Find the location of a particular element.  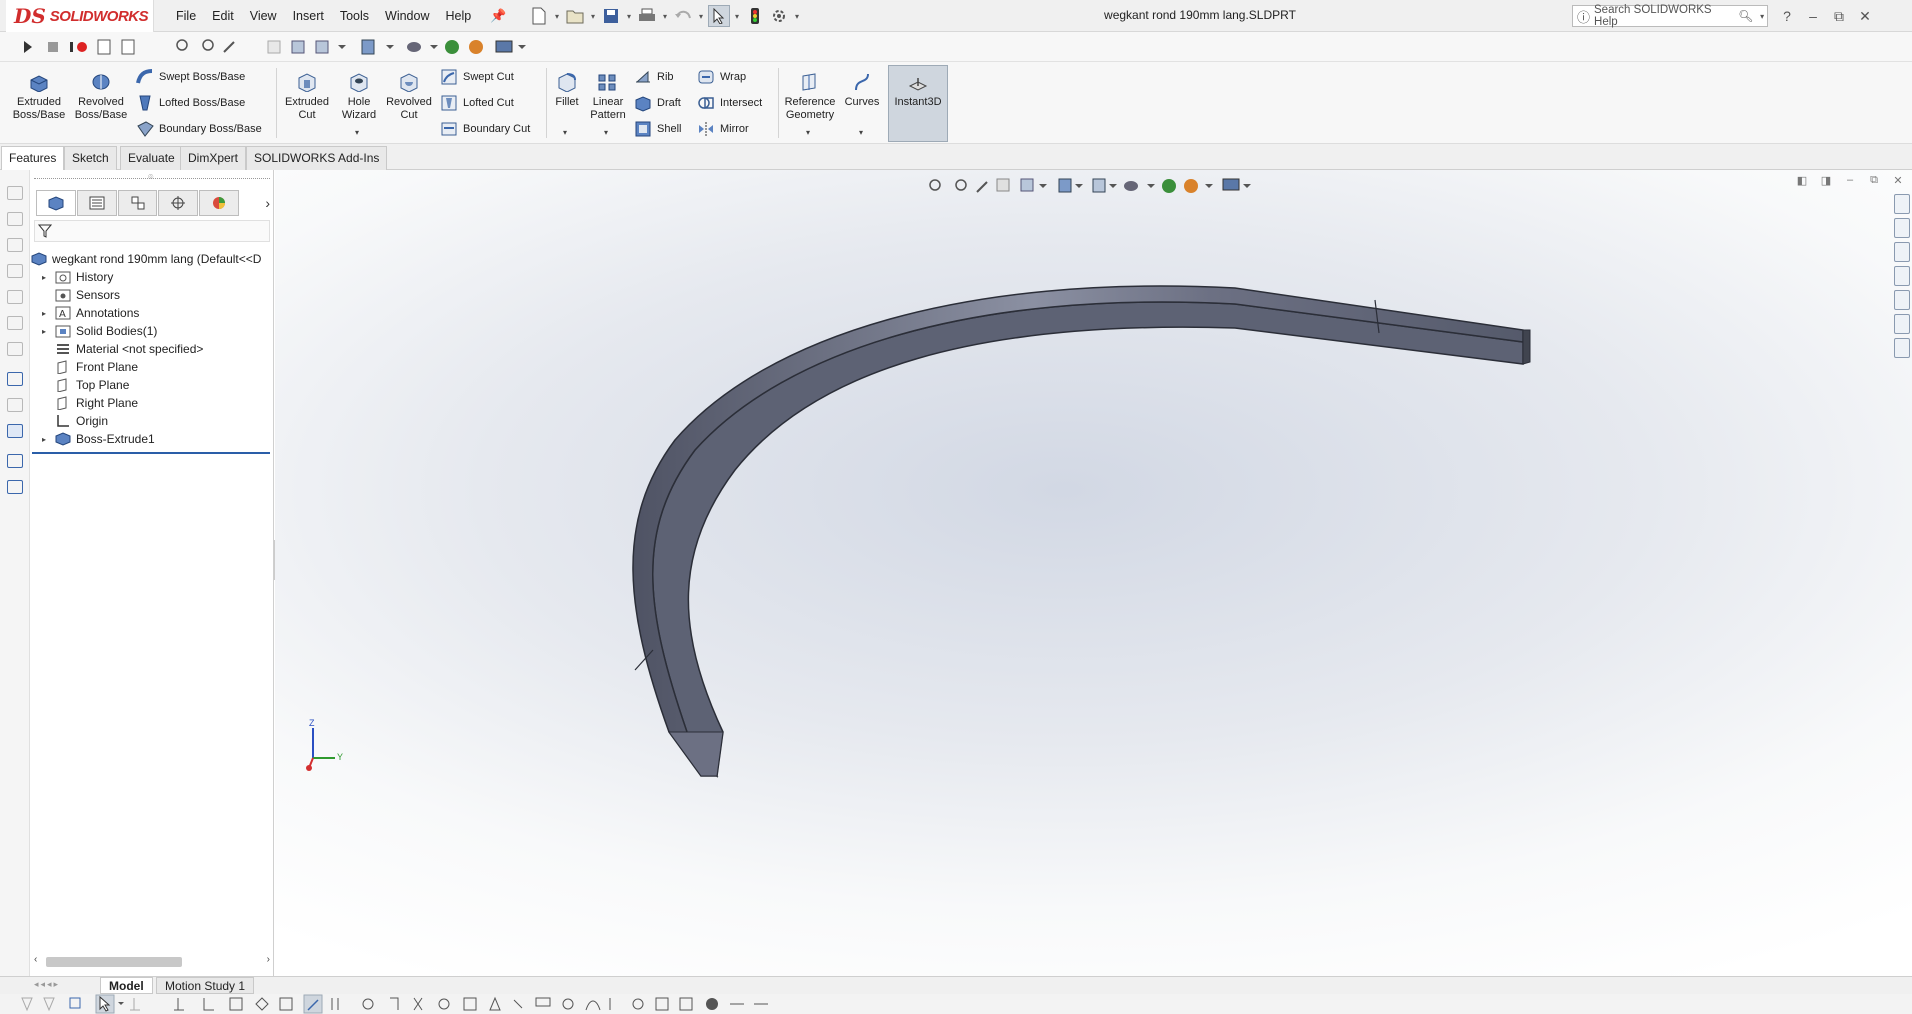

pause-macro-icon is located at coordinates (71, 47).